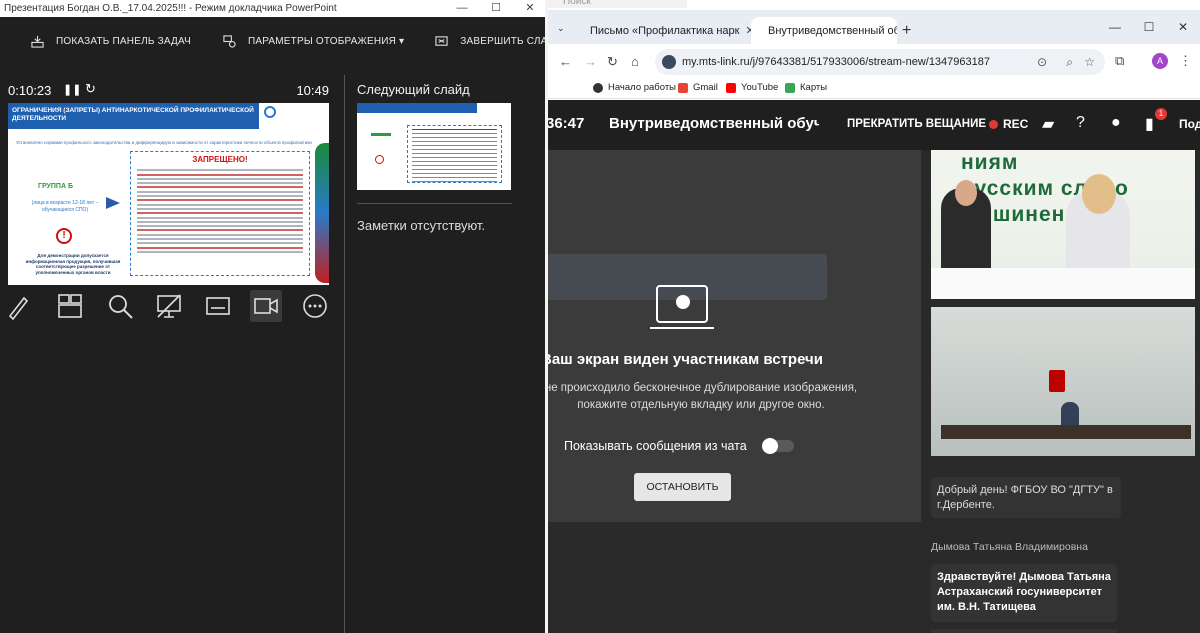 This screenshot has height=633, width=1200. Describe the element at coordinates (169, 306) in the screenshot. I see `black-screen-icon` at that location.